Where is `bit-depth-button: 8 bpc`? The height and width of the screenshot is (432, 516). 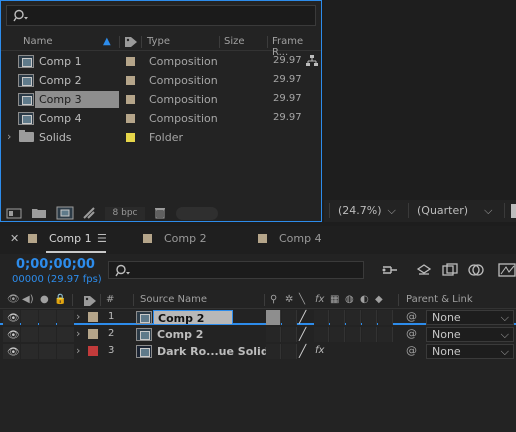
bit-depth-button: 8 bpc is located at coordinates (125, 213).